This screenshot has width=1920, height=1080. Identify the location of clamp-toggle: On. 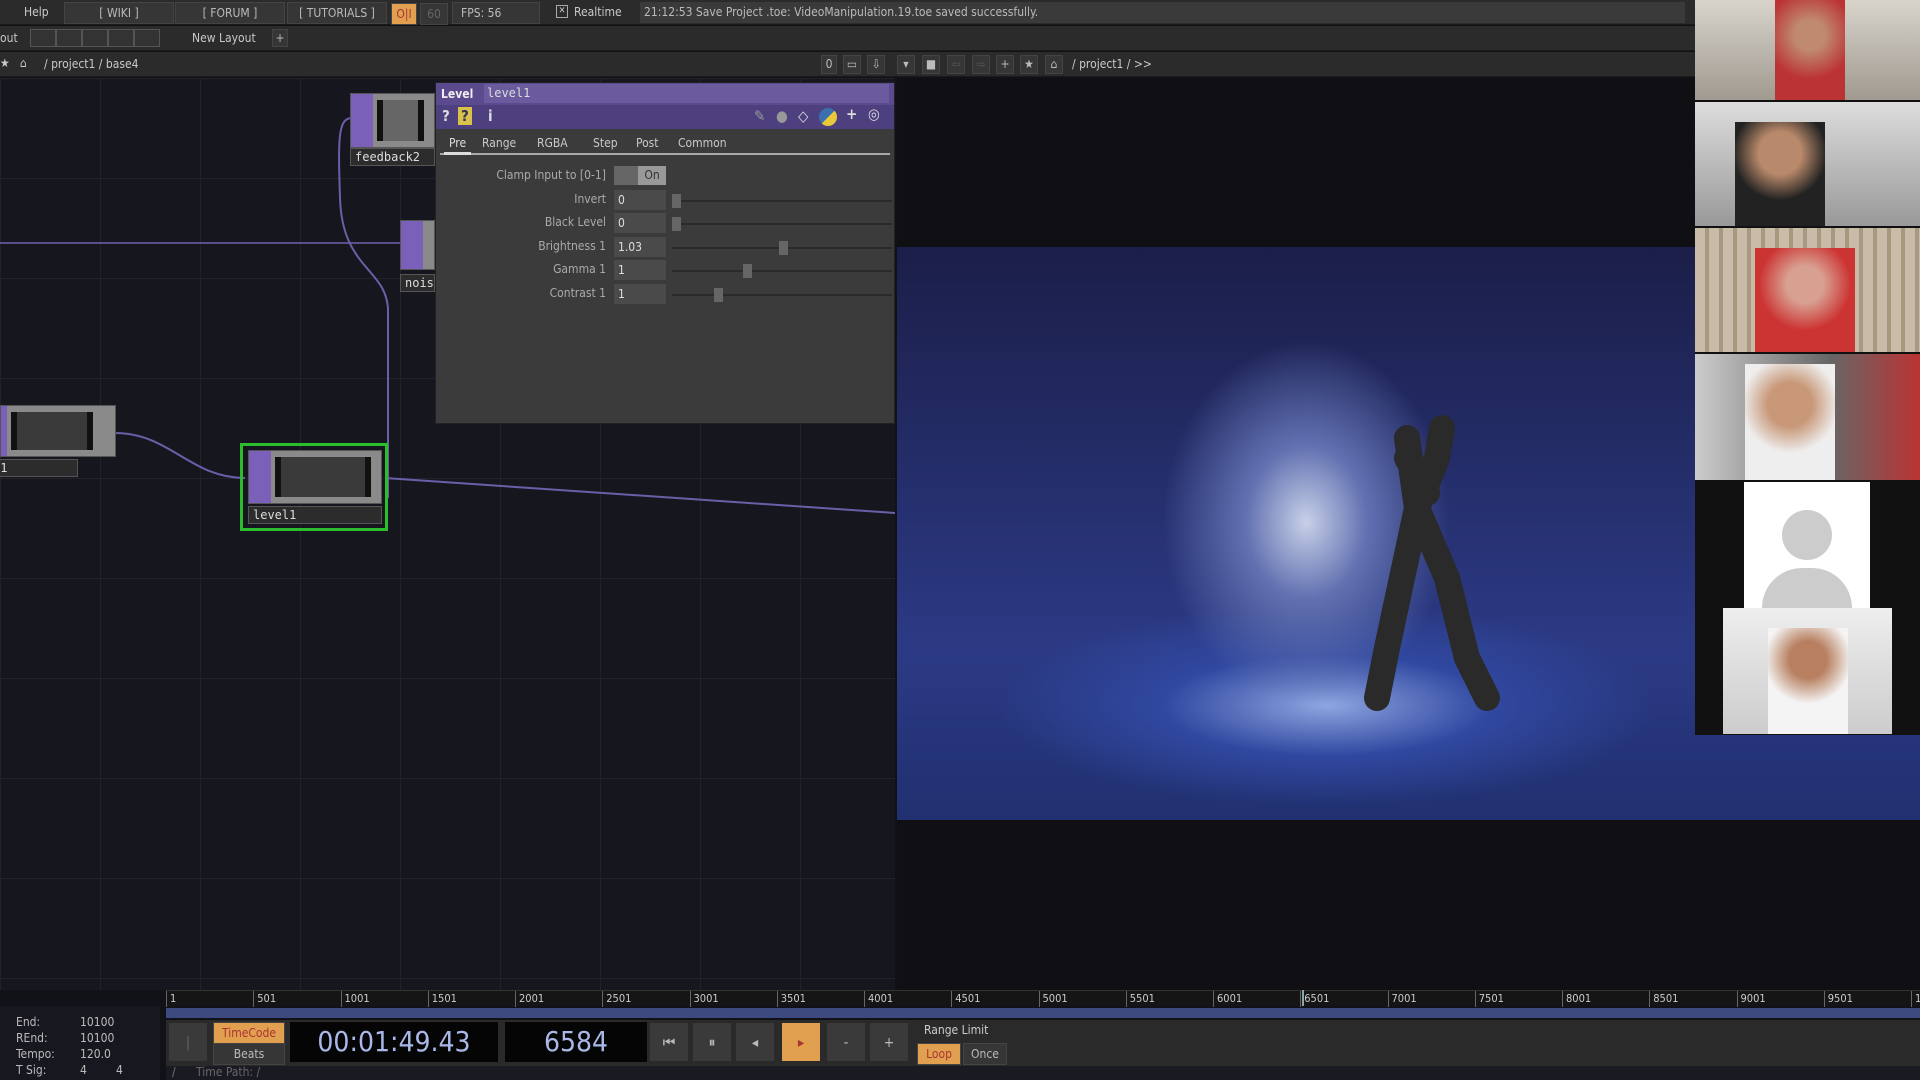
(640, 175).